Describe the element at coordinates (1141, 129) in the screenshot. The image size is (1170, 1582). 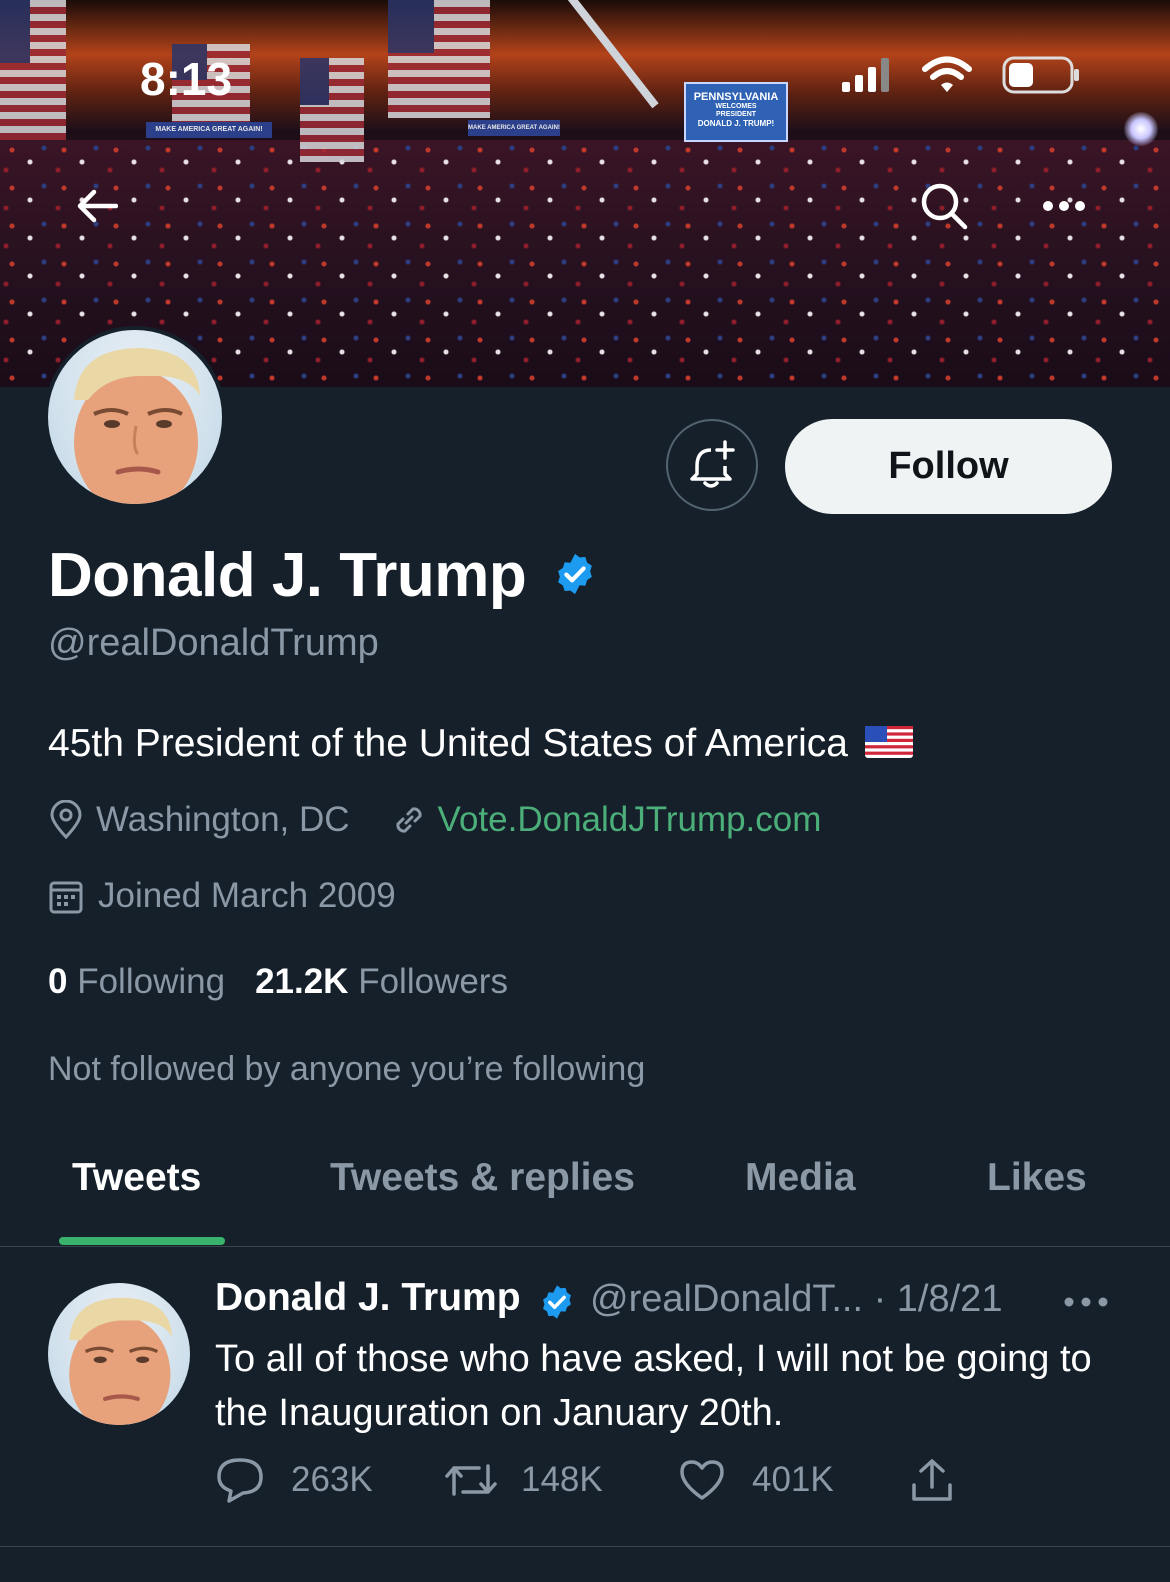
I see `banner-light` at that location.